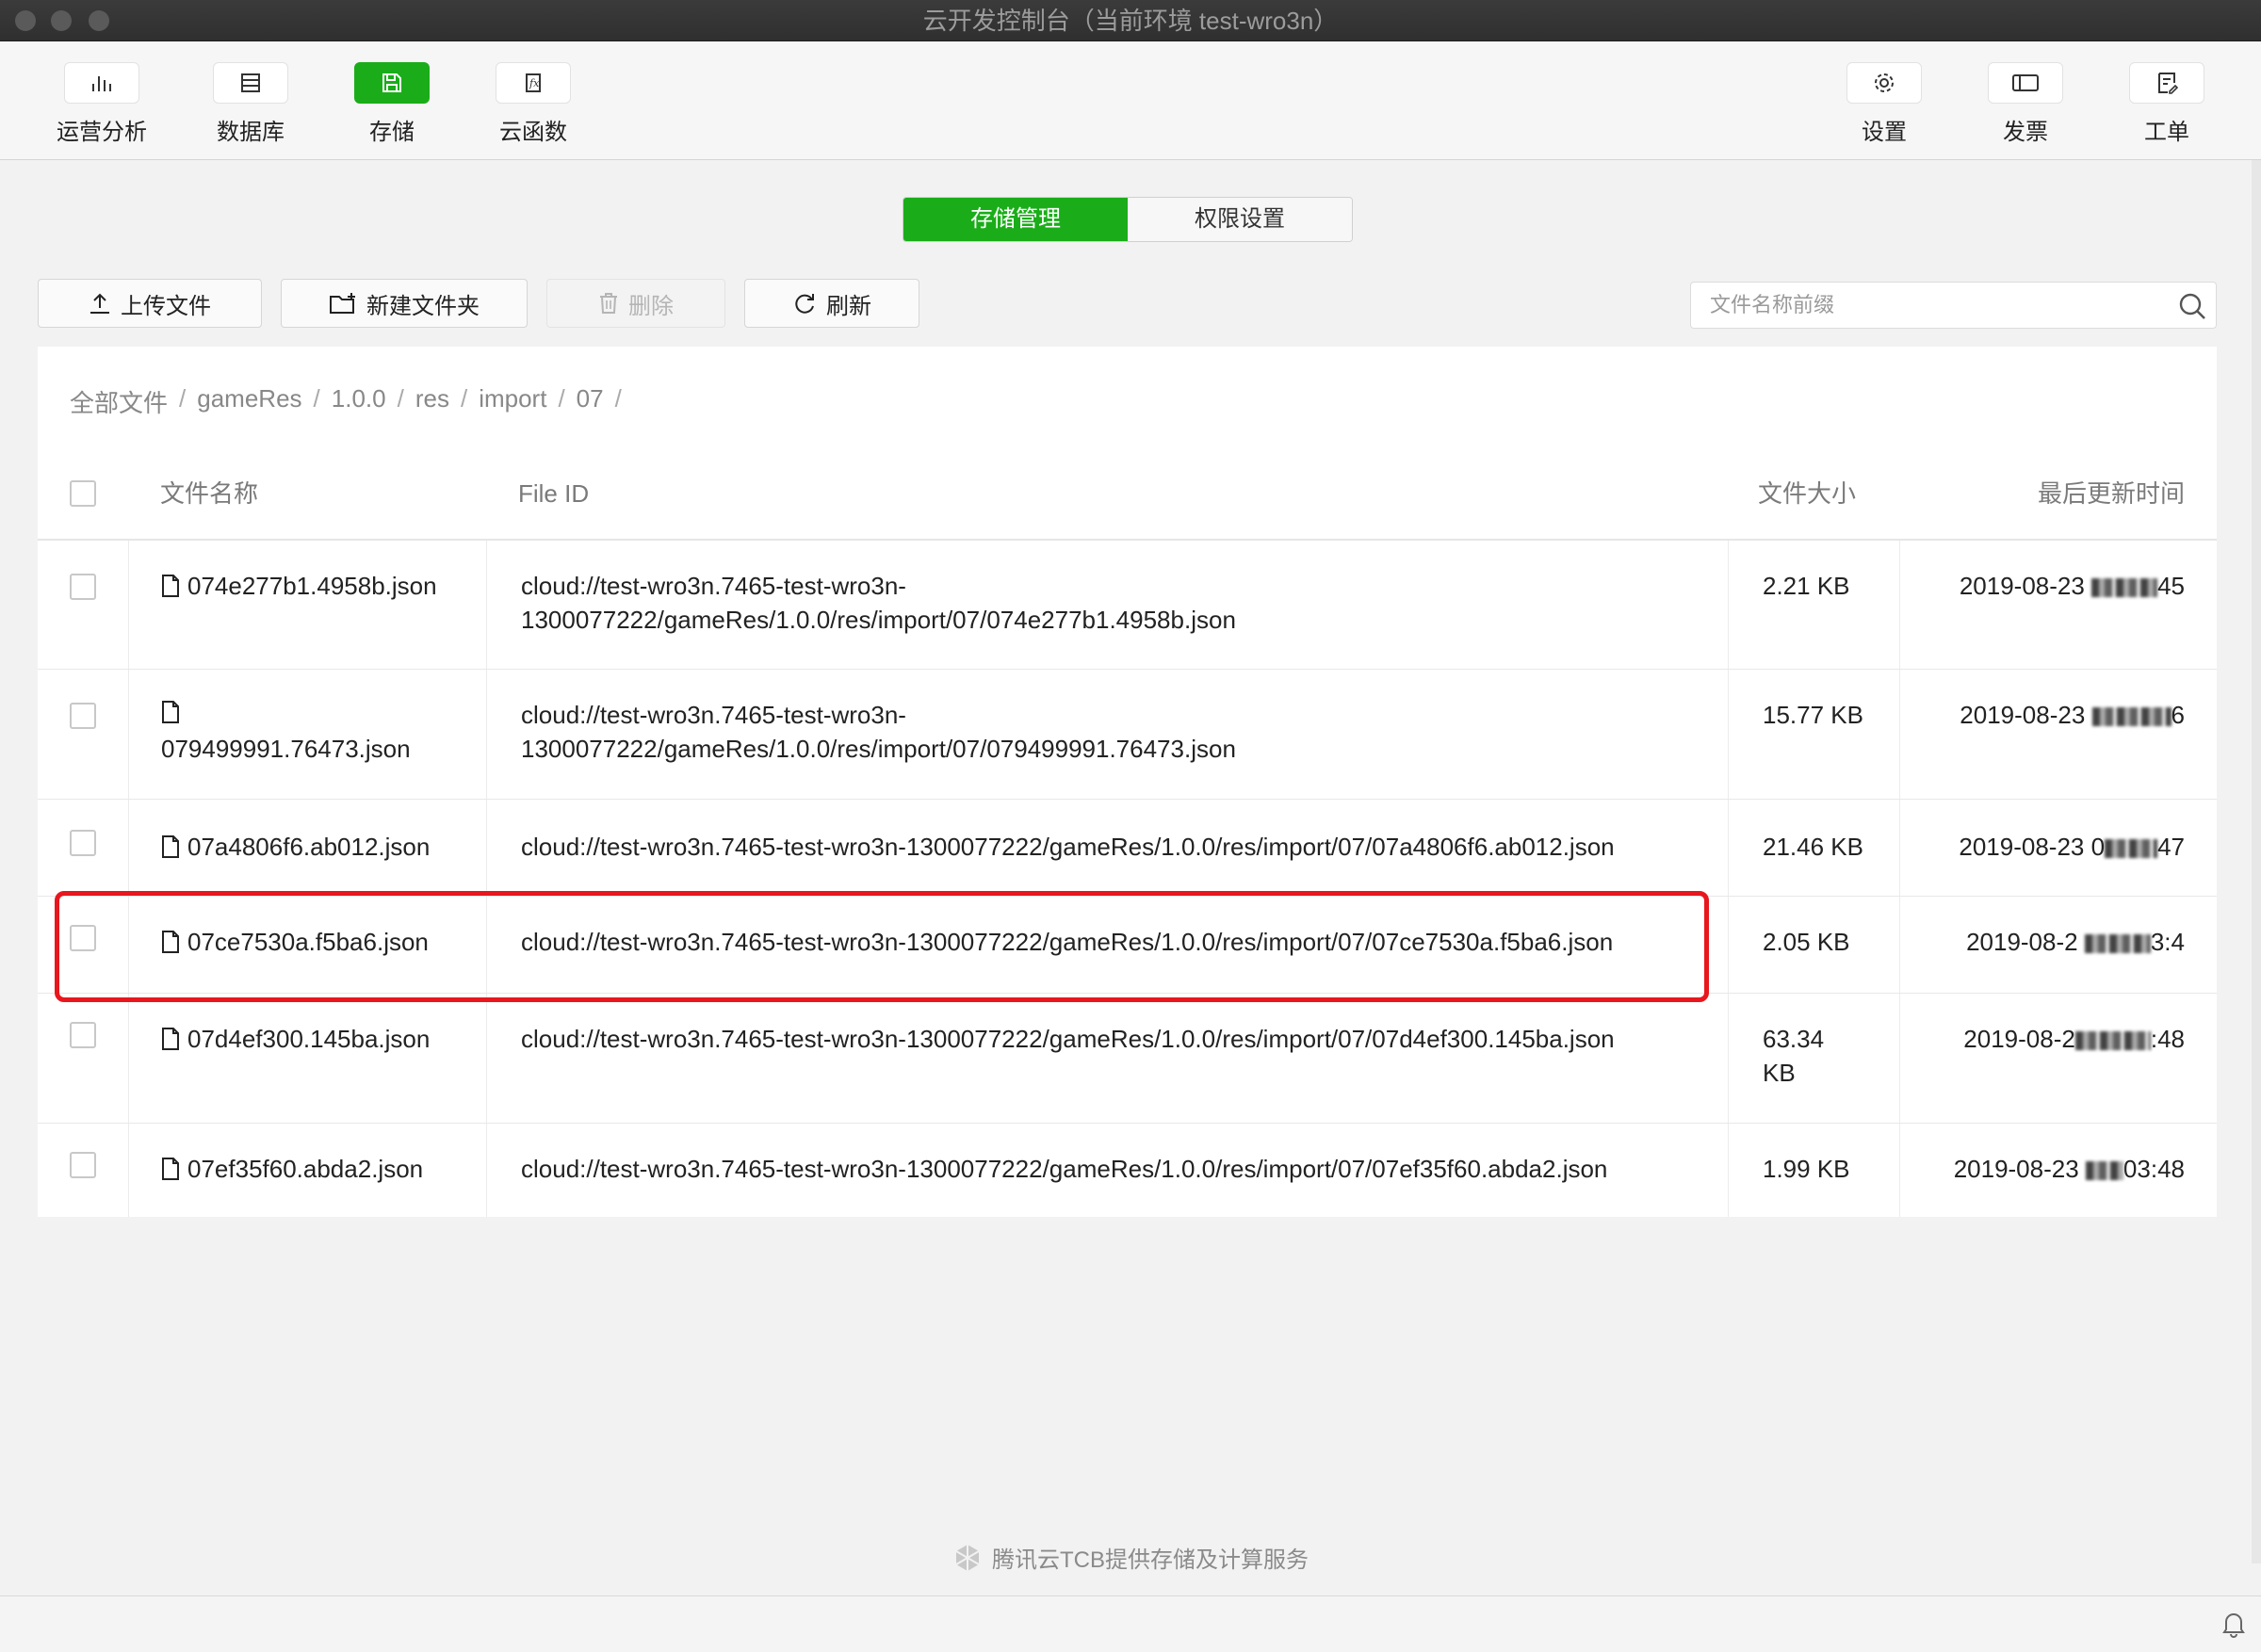 This screenshot has height=1652, width=2261. Describe the element at coordinates (609, 303) in the screenshot. I see `trash-icon` at that location.